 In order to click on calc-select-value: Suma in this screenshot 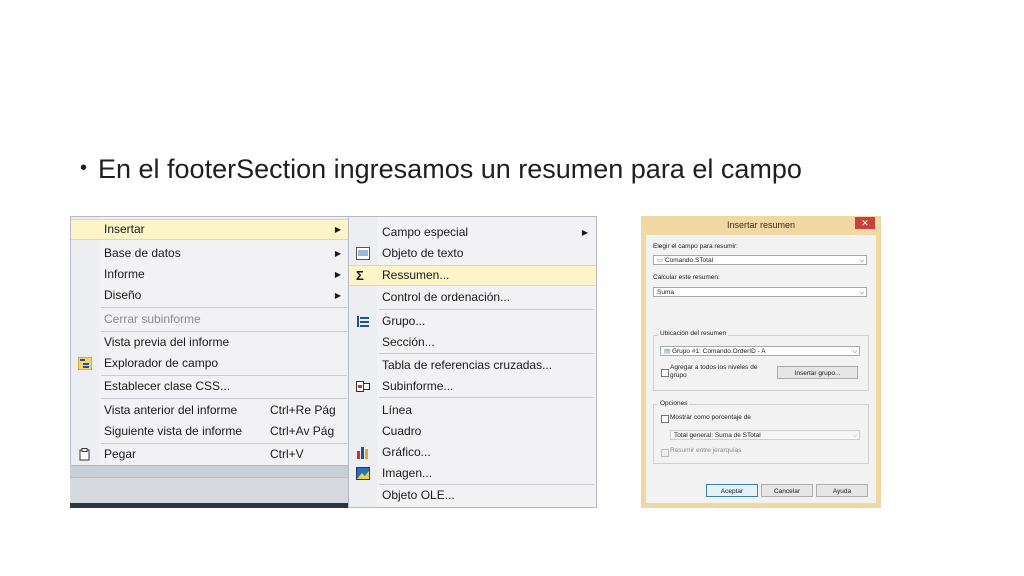, I will do `click(665, 292)`.